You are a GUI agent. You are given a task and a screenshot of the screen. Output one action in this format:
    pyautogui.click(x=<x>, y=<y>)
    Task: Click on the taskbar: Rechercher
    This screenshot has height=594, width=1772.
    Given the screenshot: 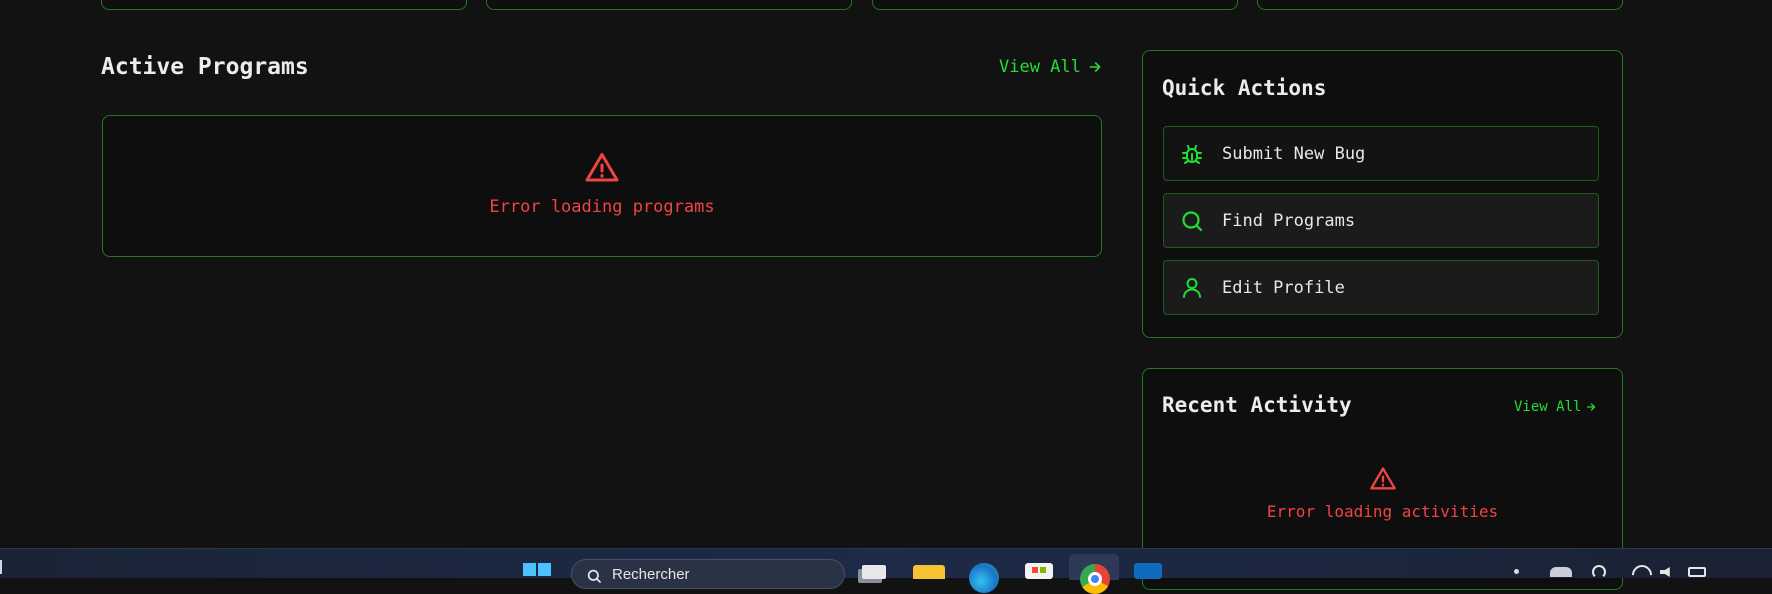 What is the action you would take?
    pyautogui.click(x=886, y=571)
    